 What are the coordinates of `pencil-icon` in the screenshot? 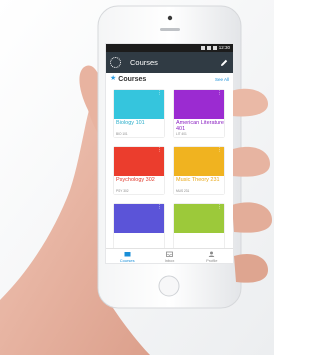 It's located at (224, 63).